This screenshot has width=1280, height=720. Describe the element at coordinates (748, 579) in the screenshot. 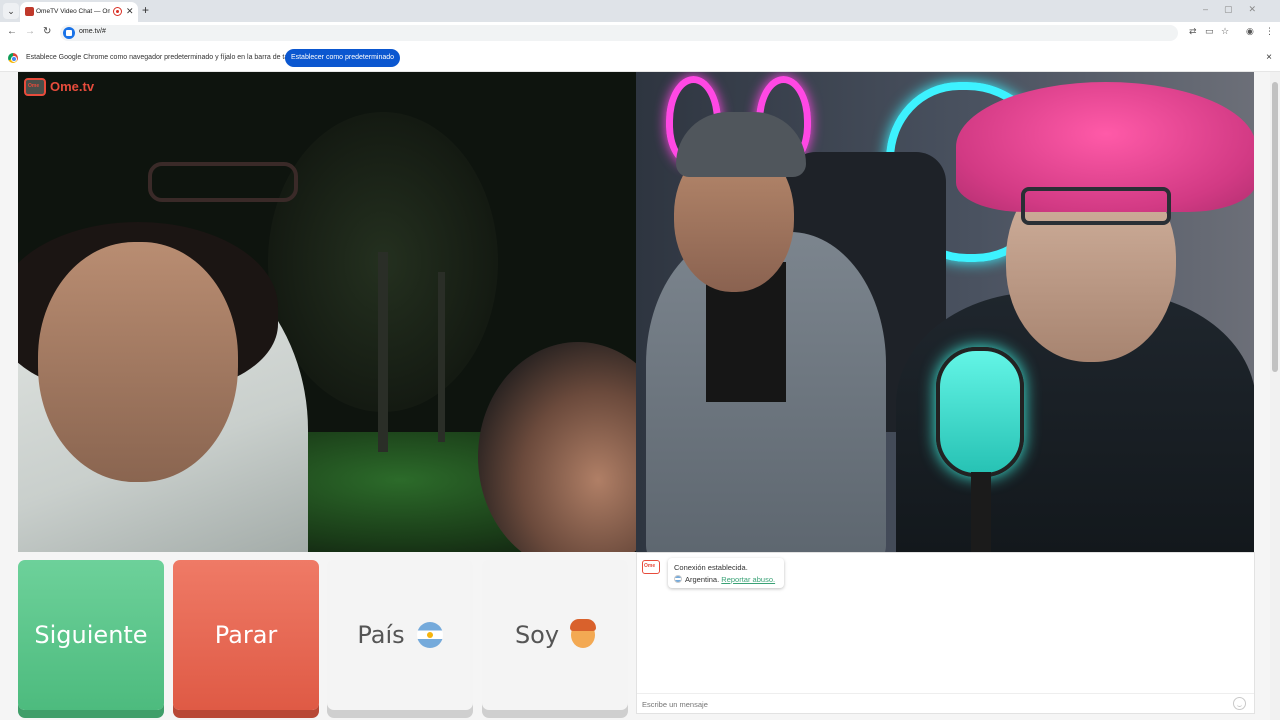

I see `report-abuse-link: Reportar abuso.` at that location.